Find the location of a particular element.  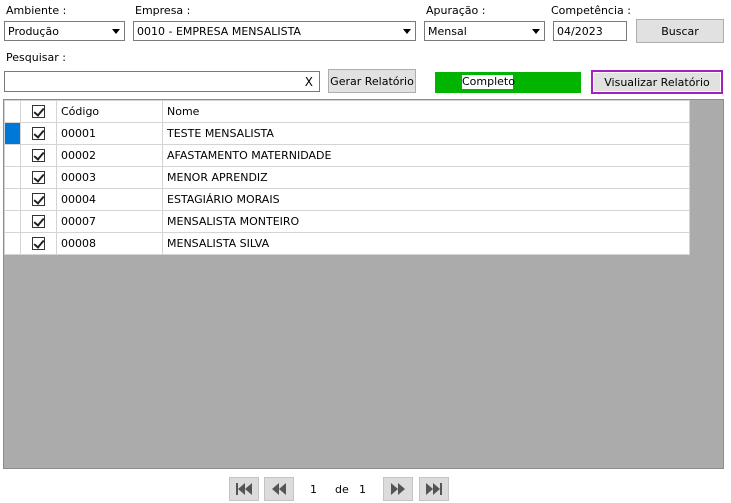

empresa-value: 0010 - EMPRESA MENSALISTA is located at coordinates (219, 31).